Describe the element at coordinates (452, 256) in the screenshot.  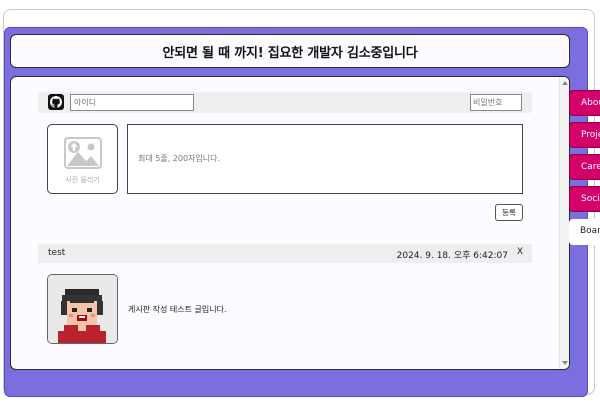
I see `post-timestamp: 2024. 9. 18. 오후 6:42:07` at that location.